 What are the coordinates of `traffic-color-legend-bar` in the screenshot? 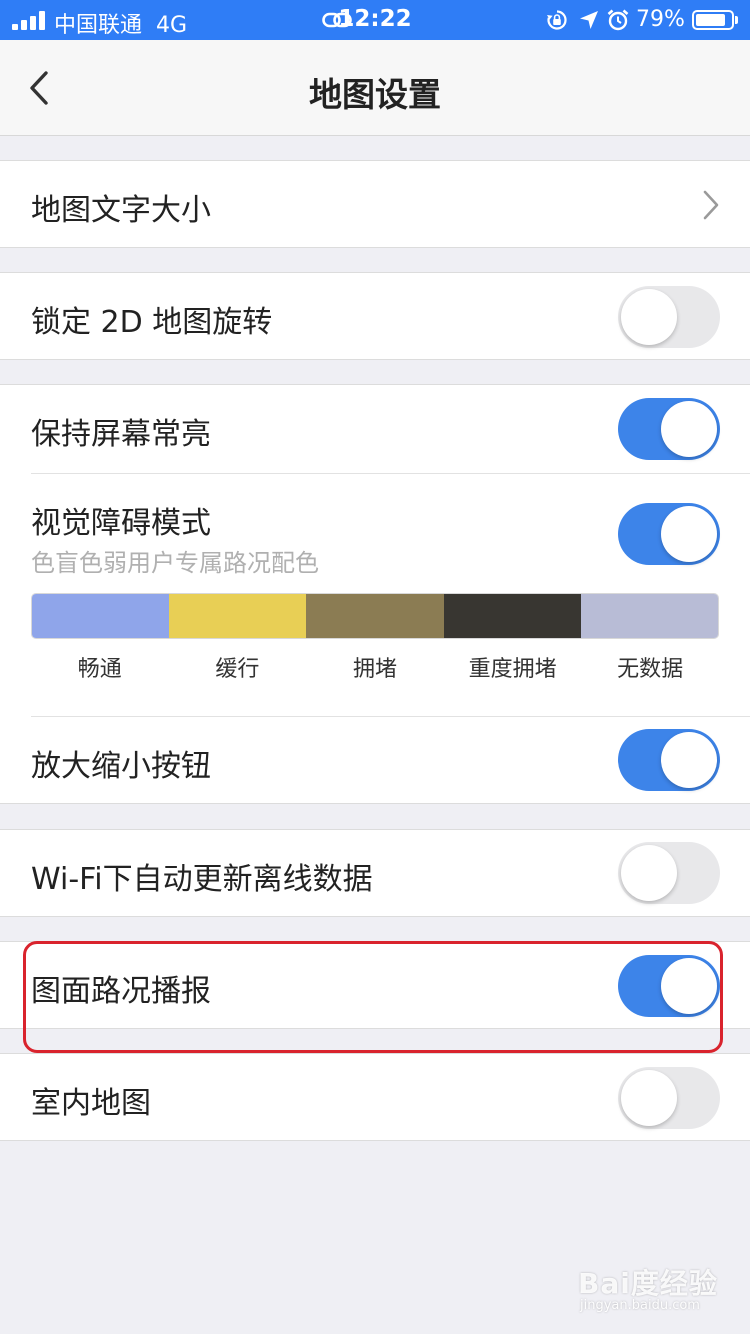 It's located at (375, 616).